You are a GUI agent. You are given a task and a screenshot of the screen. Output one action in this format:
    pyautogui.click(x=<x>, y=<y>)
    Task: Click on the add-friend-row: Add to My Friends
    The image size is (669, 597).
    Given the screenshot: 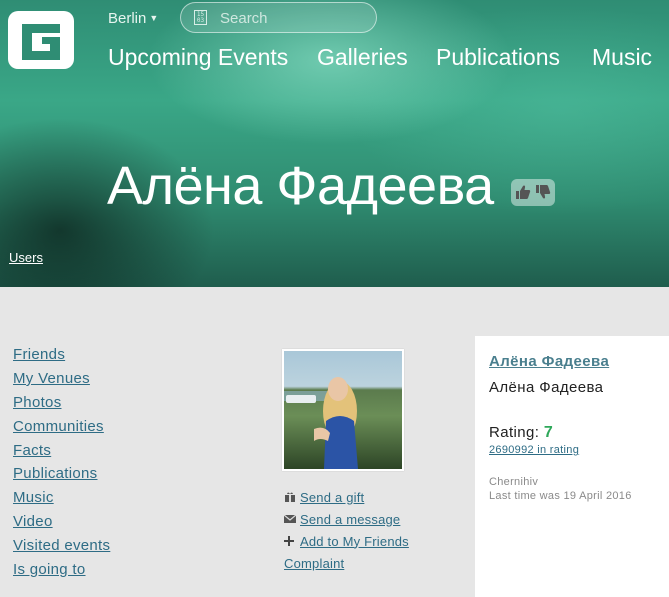 What is the action you would take?
    pyautogui.click(x=346, y=541)
    